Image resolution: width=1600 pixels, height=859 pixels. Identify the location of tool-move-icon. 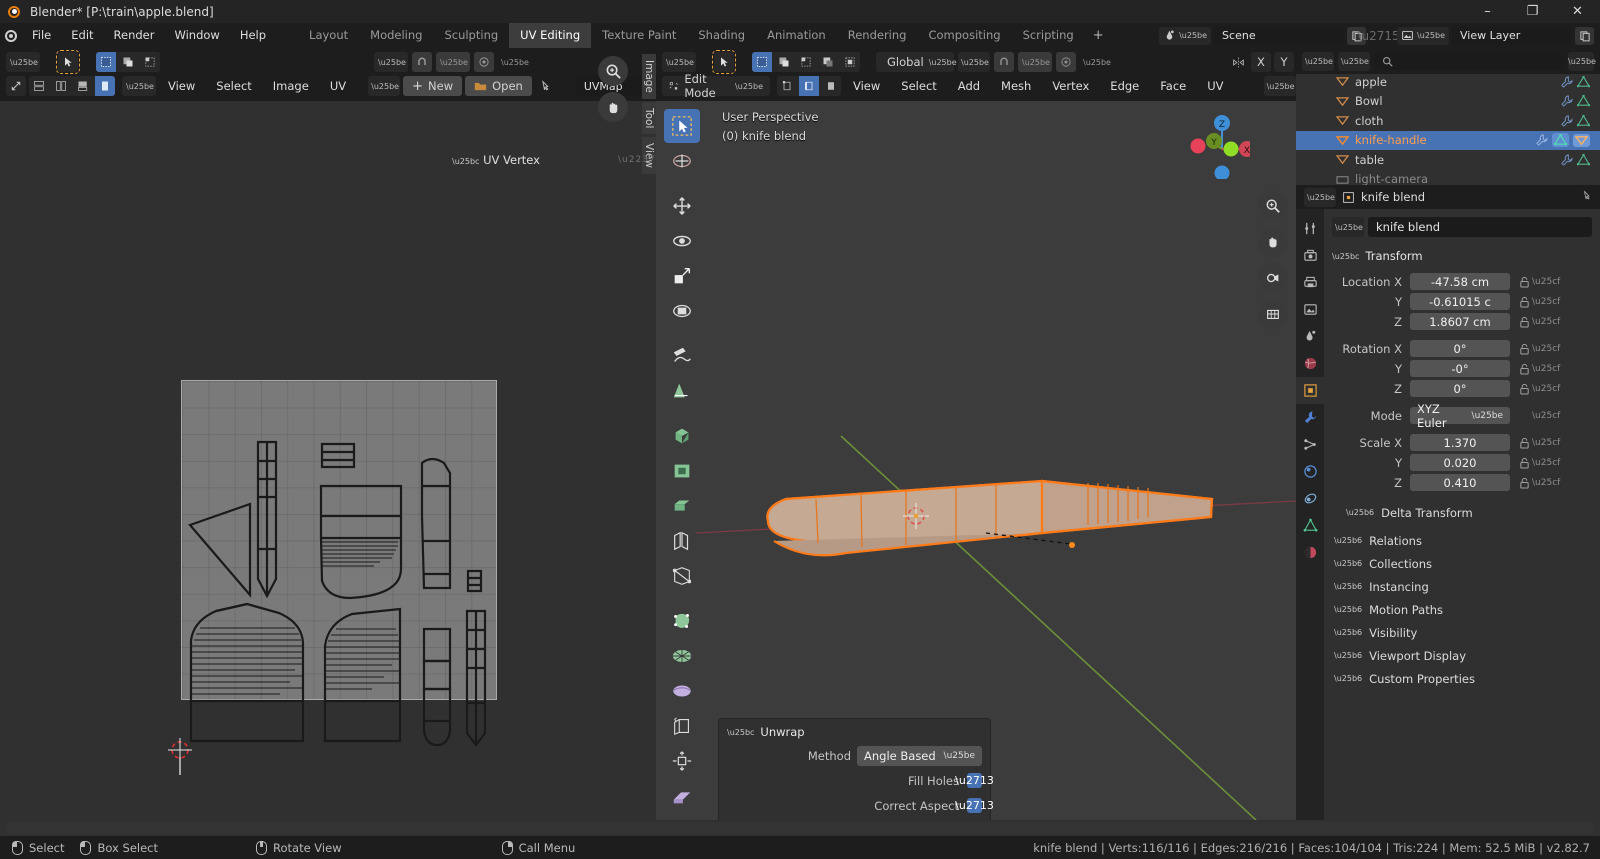
(682, 206).